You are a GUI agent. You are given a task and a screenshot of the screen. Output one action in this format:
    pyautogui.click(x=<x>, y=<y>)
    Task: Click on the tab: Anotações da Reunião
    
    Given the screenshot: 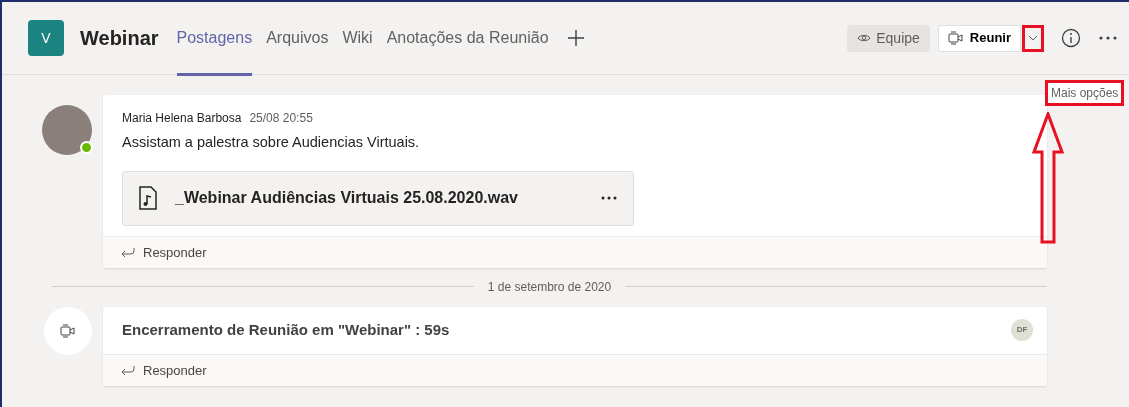 What is the action you would take?
    pyautogui.click(x=467, y=39)
    